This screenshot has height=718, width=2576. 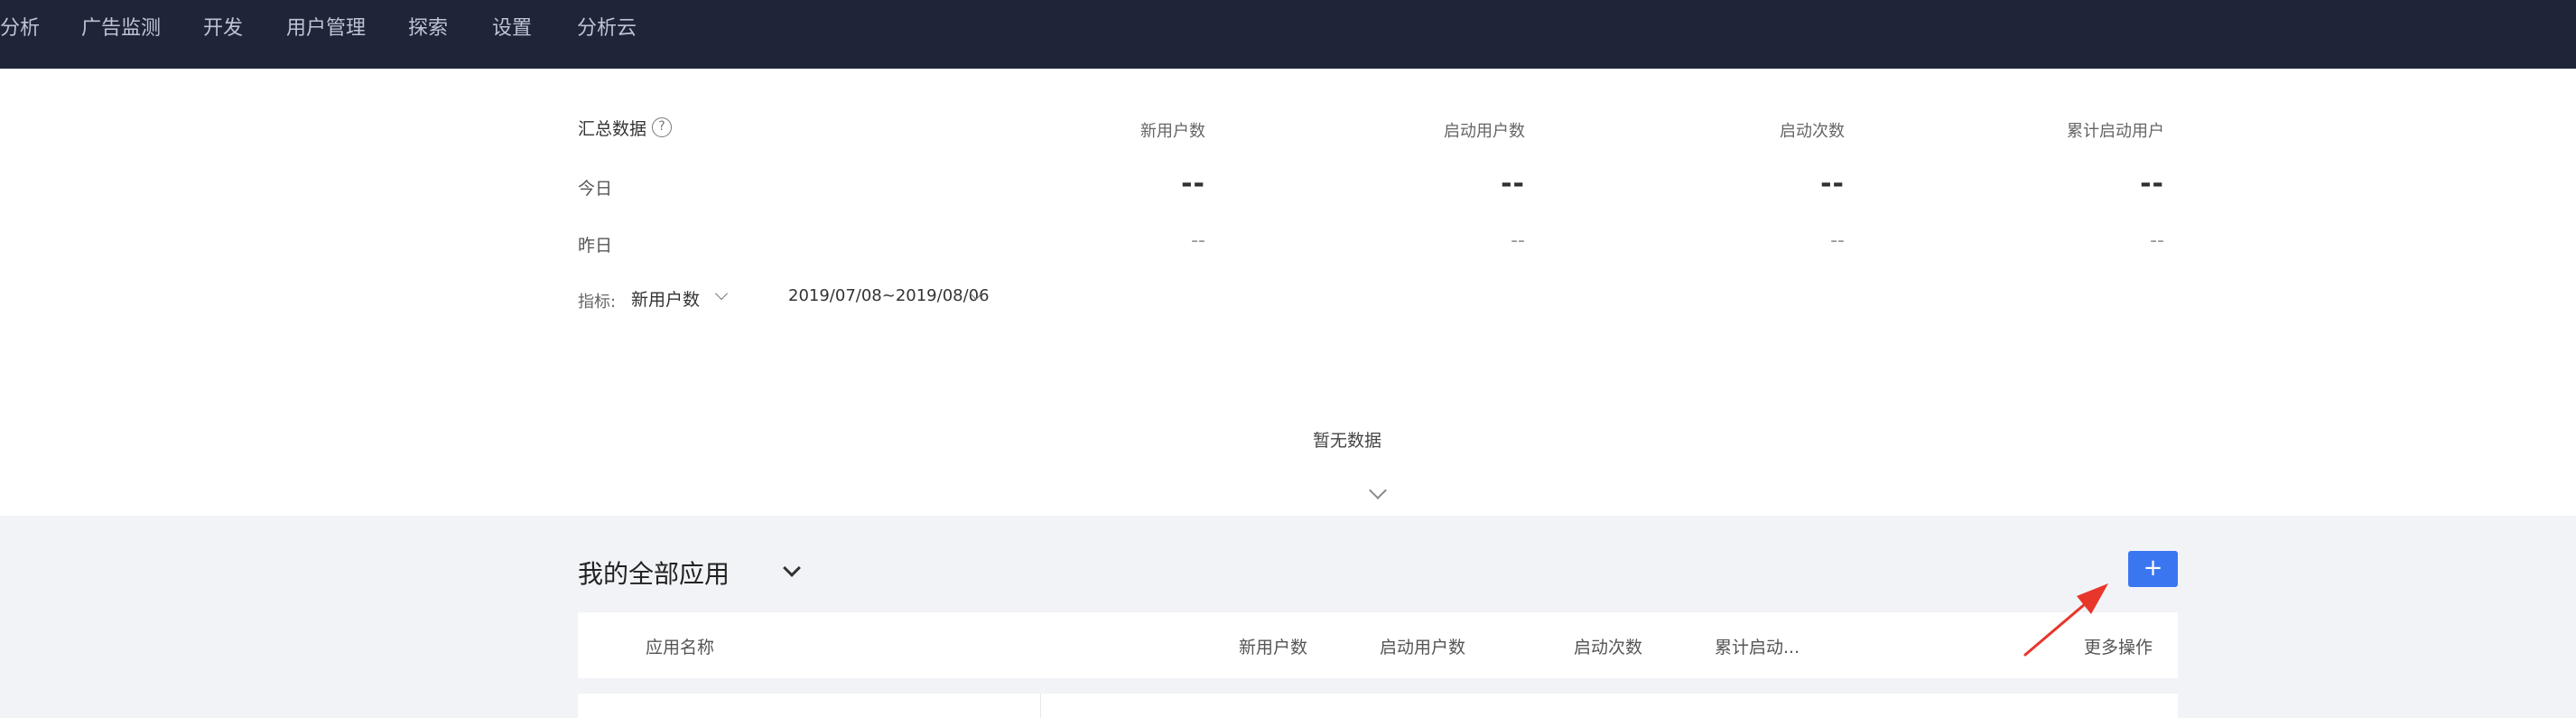 What do you see at coordinates (1172, 131) in the screenshot?
I see `col-header-new-users: 新用户数` at bounding box center [1172, 131].